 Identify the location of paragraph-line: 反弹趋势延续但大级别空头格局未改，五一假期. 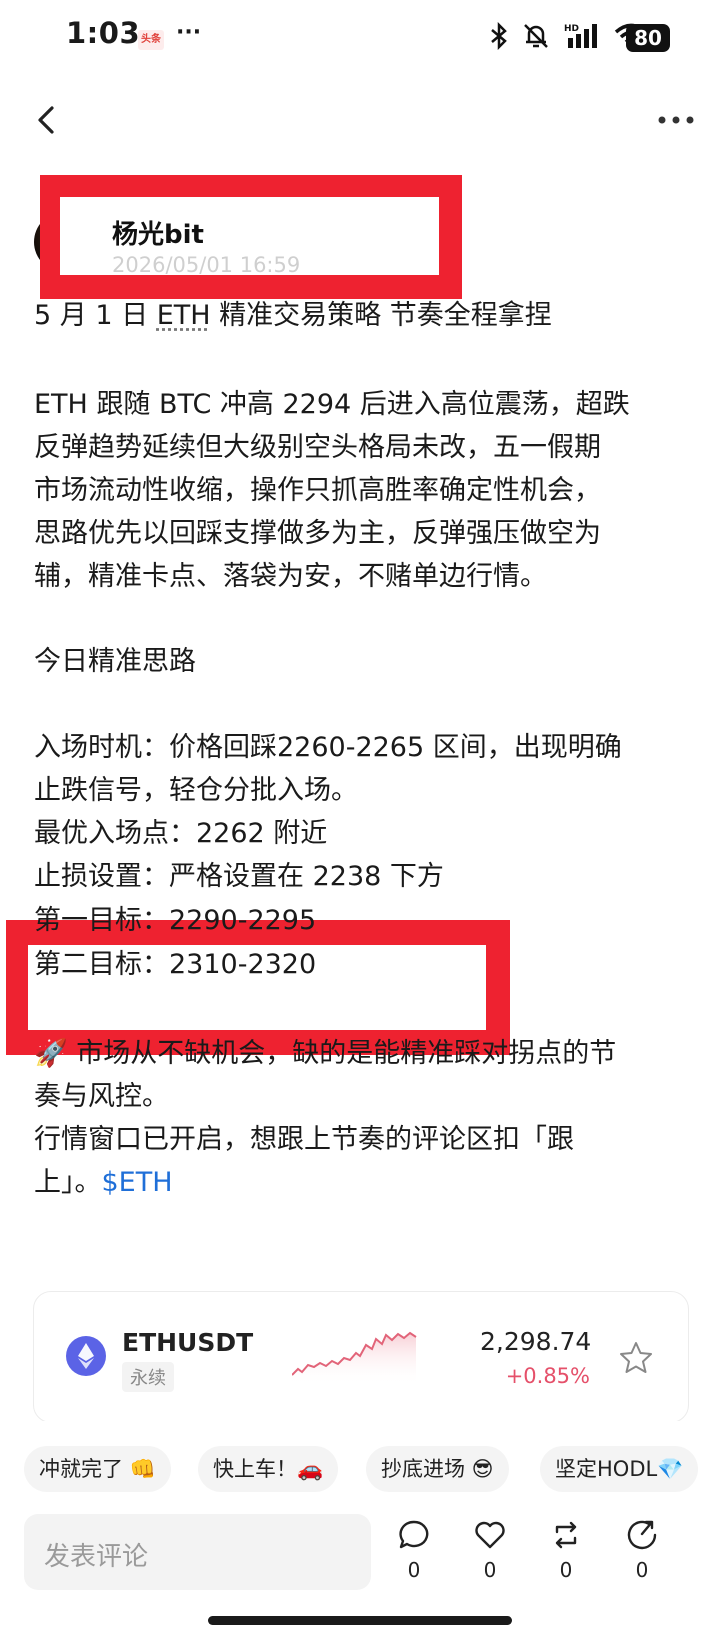
(317, 447).